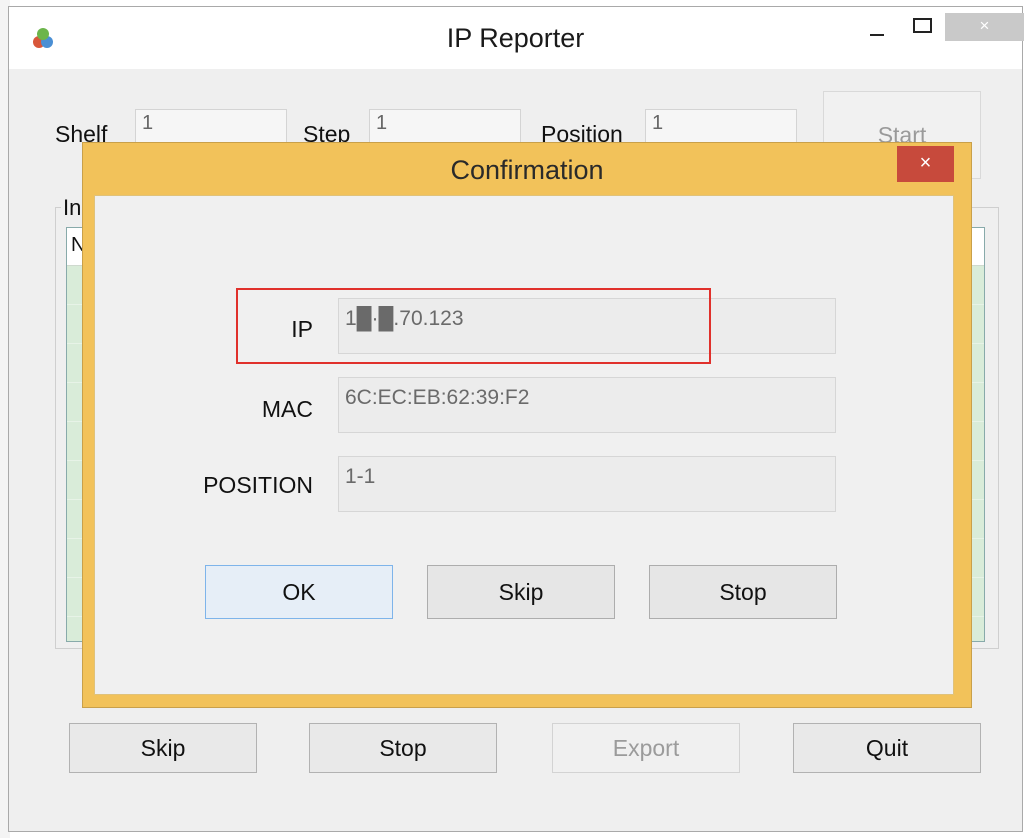 This screenshot has width=1030, height=838. I want to click on position-field: 1-1, so click(587, 484).